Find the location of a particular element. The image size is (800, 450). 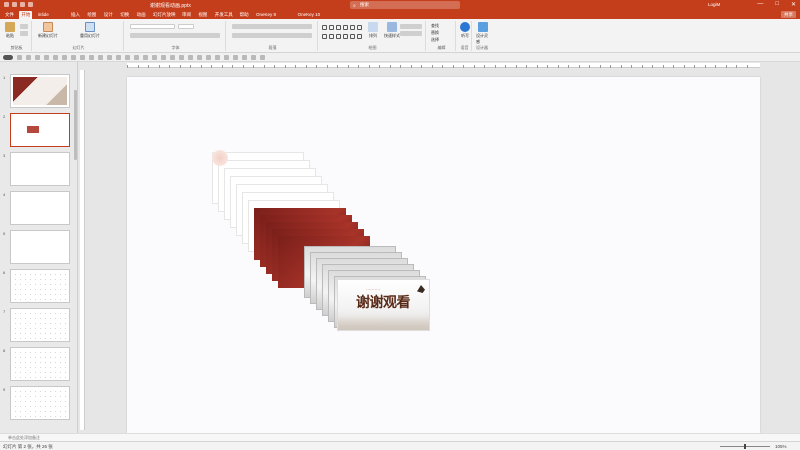

notes-bar: 单击此处添加备注 is located at coordinates (400, 437).